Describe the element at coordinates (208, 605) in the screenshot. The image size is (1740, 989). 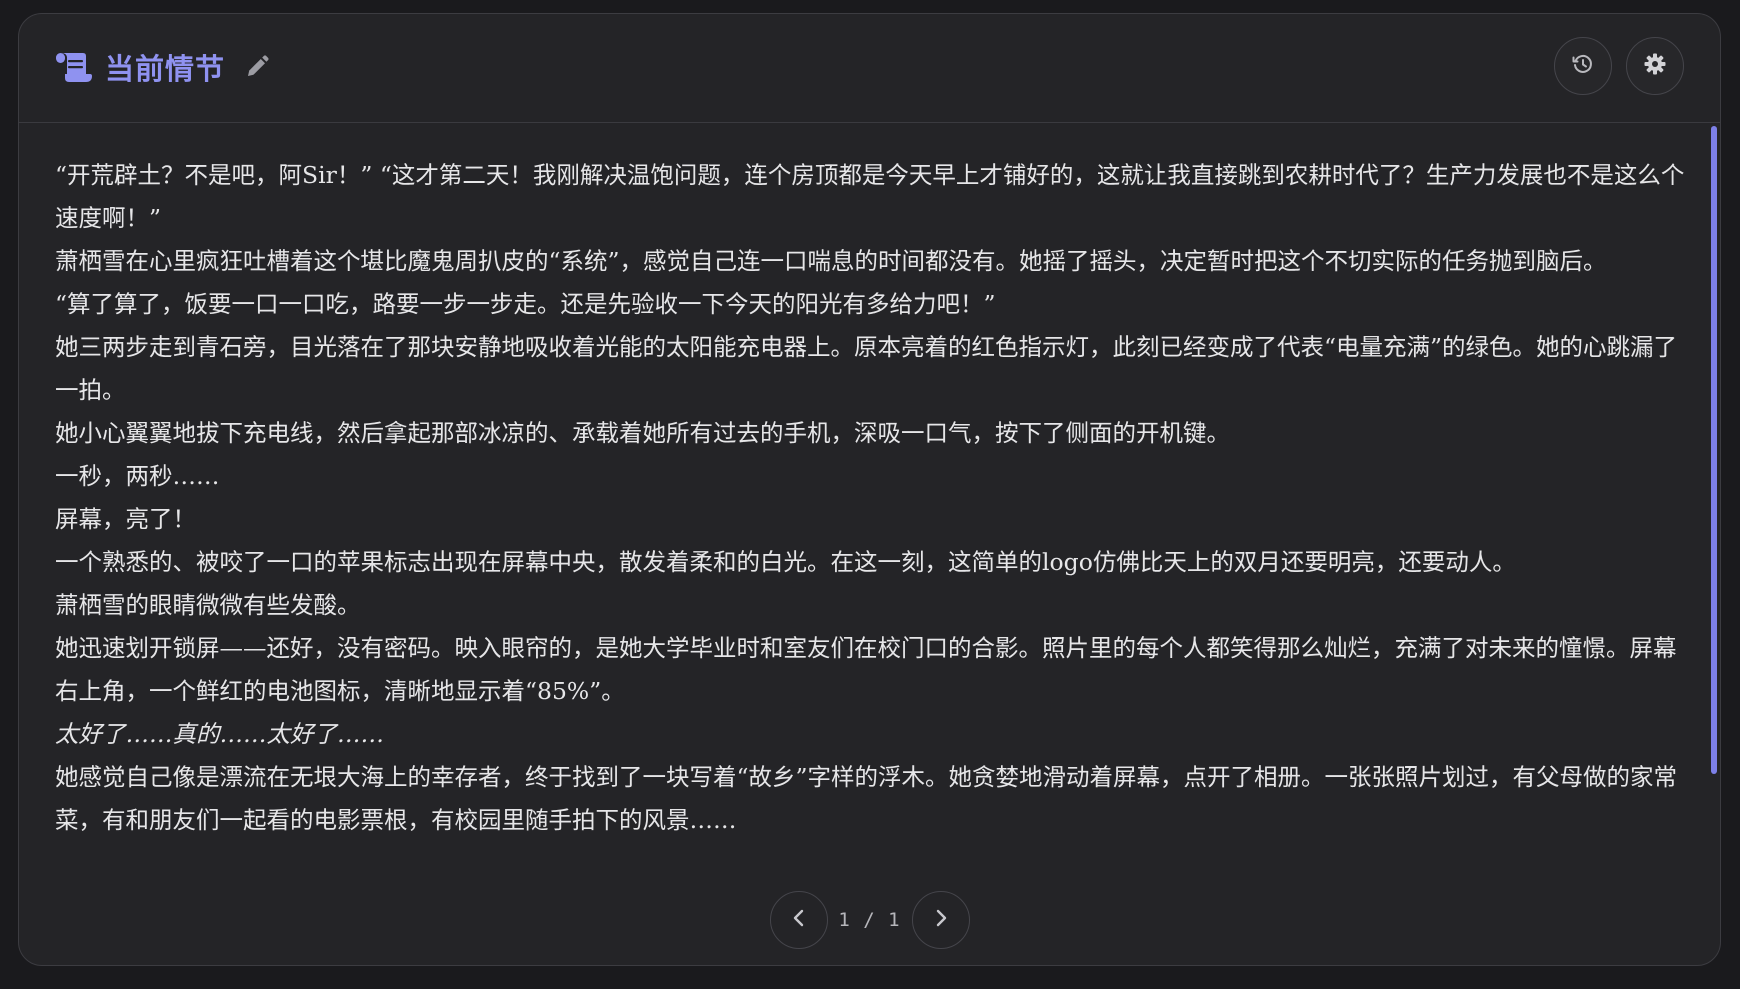
I see `story-paragraph: 萧栖雪的眼睛微微有些发酸。` at that location.